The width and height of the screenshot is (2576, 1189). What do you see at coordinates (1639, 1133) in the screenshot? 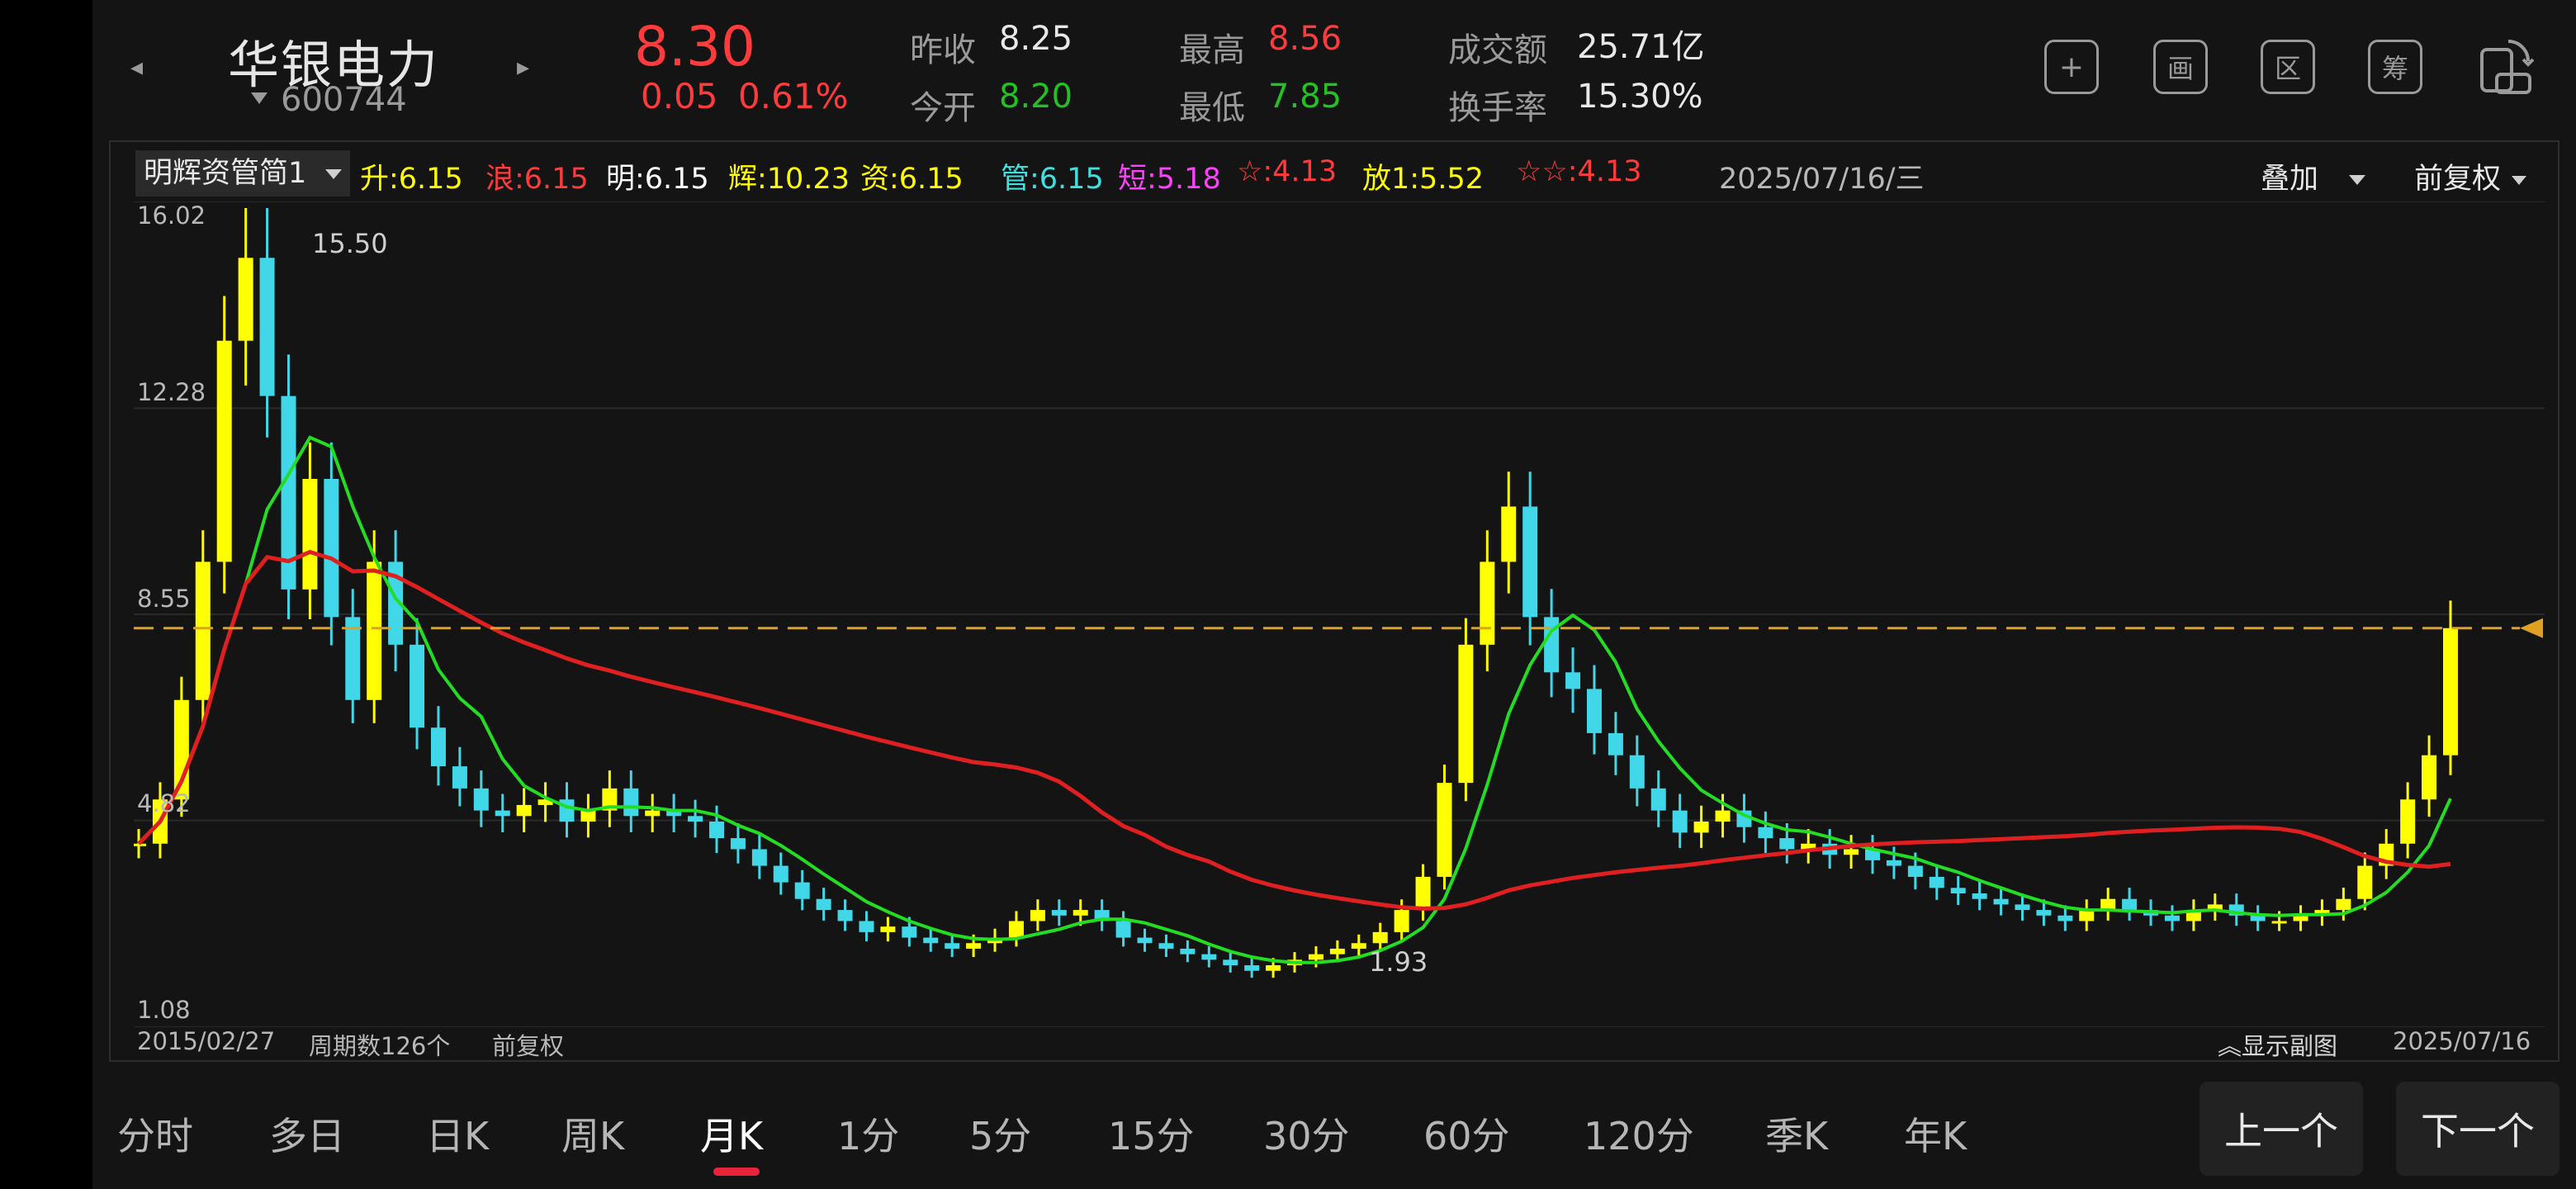
I see `tab-10: 120分` at bounding box center [1639, 1133].